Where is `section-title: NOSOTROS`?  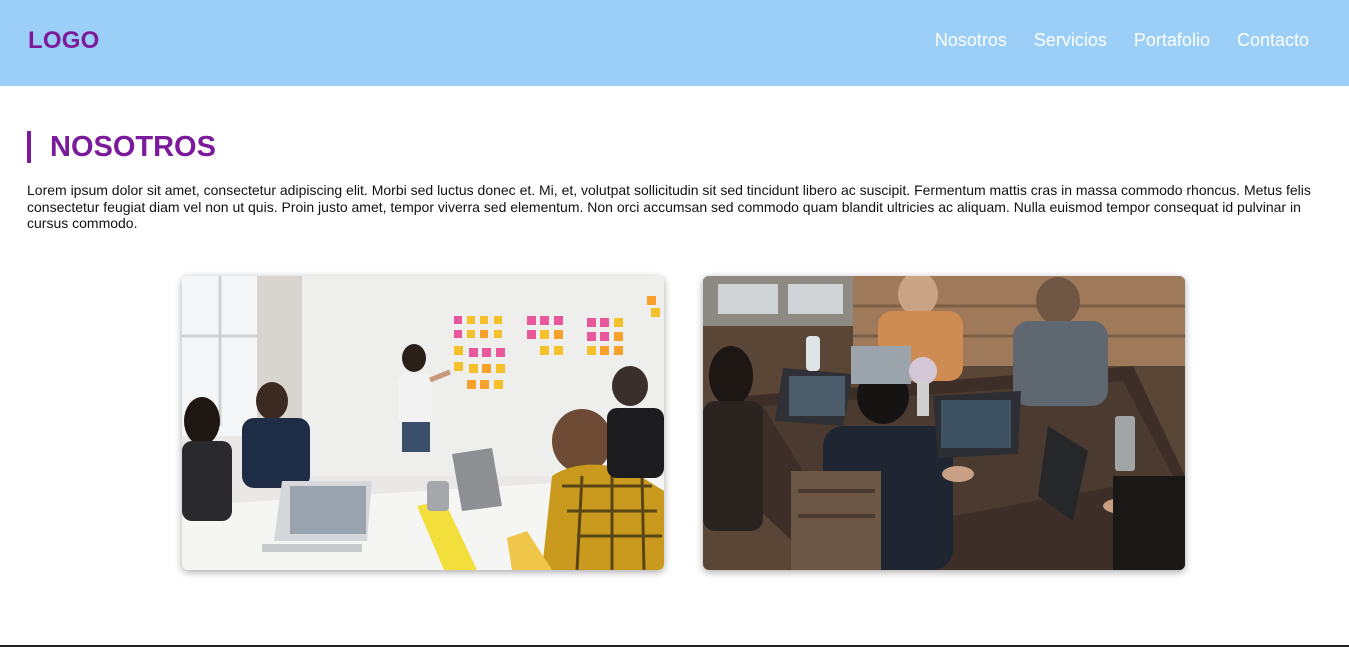
section-title: NOSOTROS is located at coordinates (121, 147).